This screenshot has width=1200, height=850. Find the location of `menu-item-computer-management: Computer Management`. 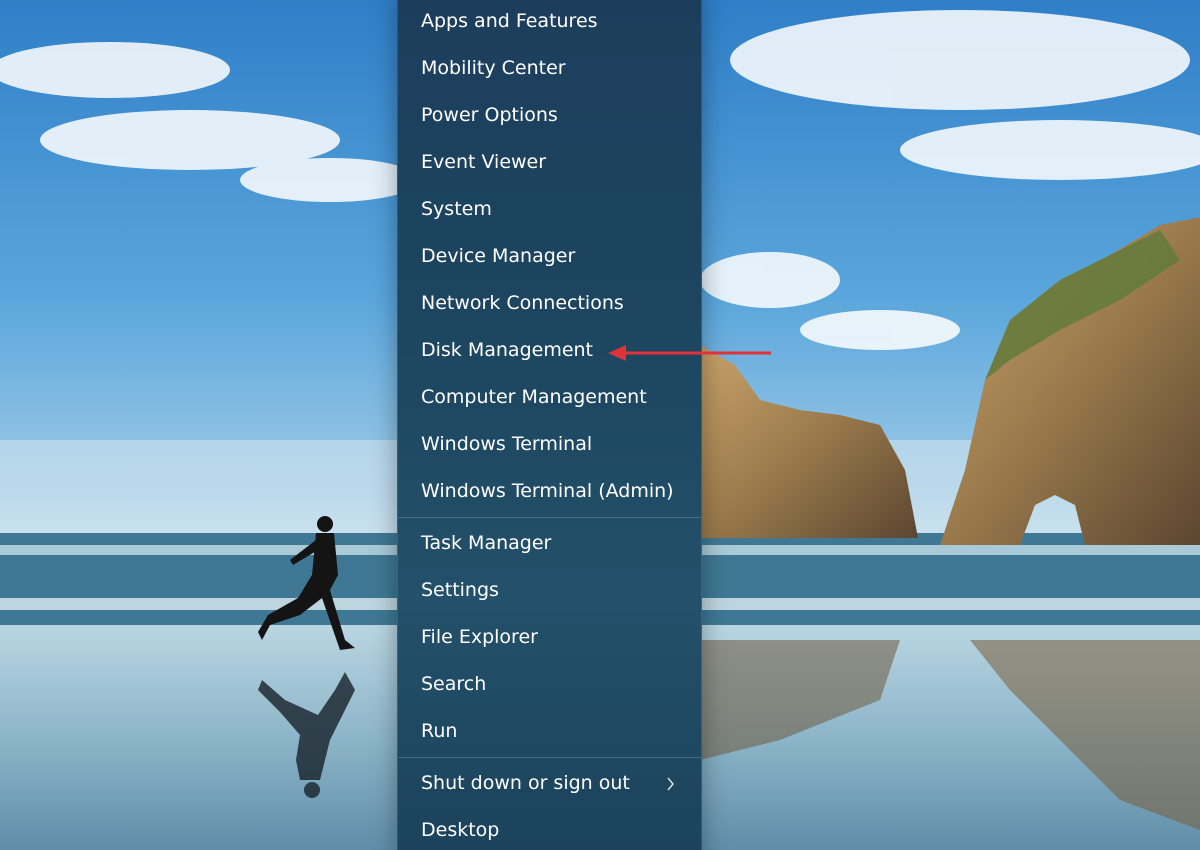

menu-item-computer-management: Computer Management is located at coordinates (549, 397).